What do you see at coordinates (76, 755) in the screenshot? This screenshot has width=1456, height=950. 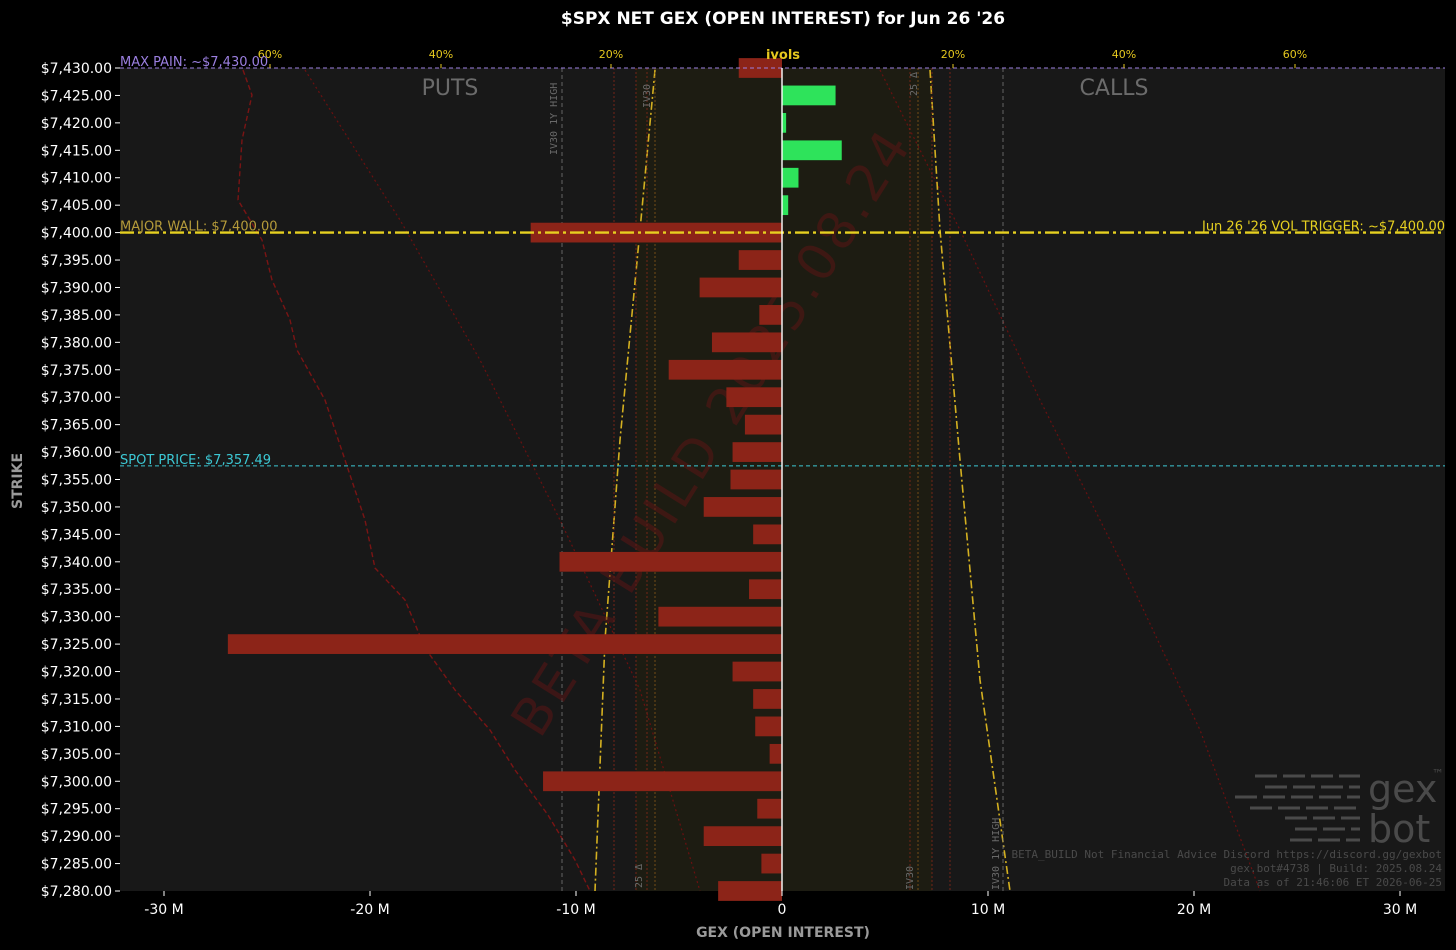 I see `y-tick-label: $7,305.00` at bounding box center [76, 755].